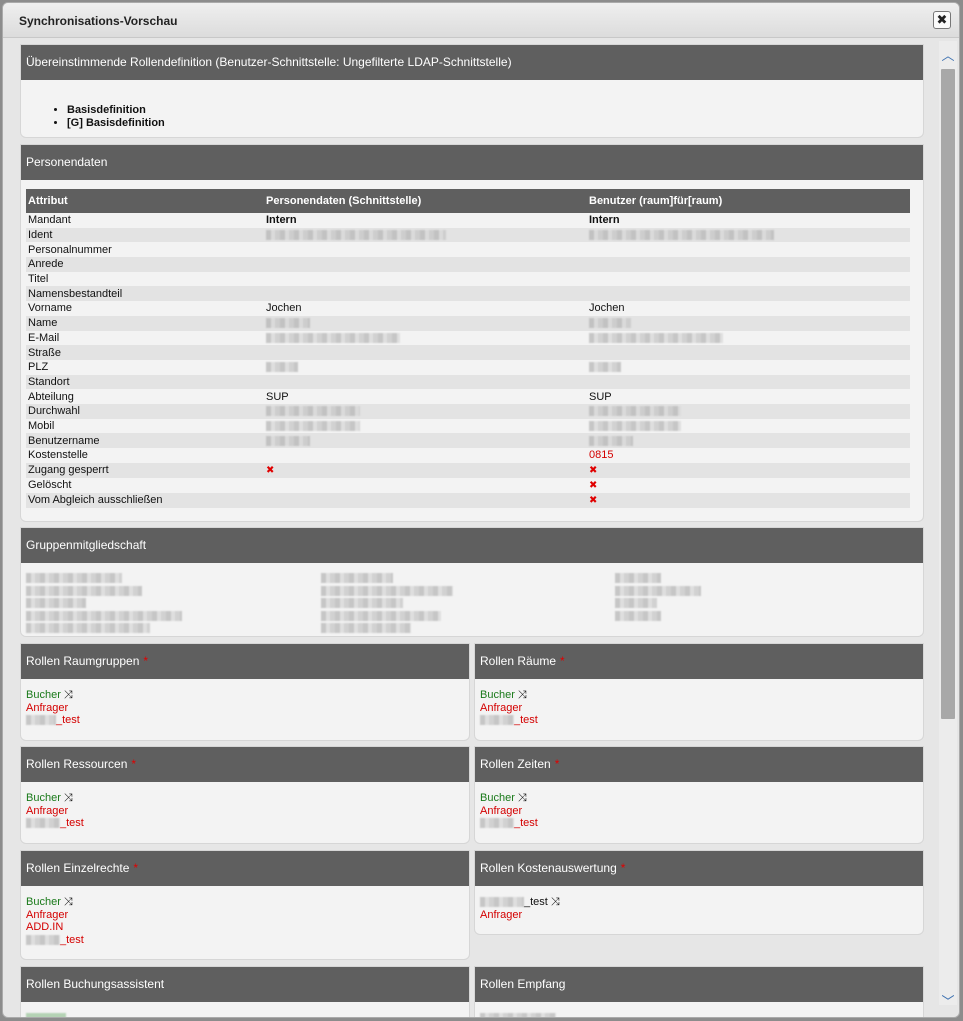  What do you see at coordinates (468, 426) in the screenshot?
I see `table-row: Mobil` at bounding box center [468, 426].